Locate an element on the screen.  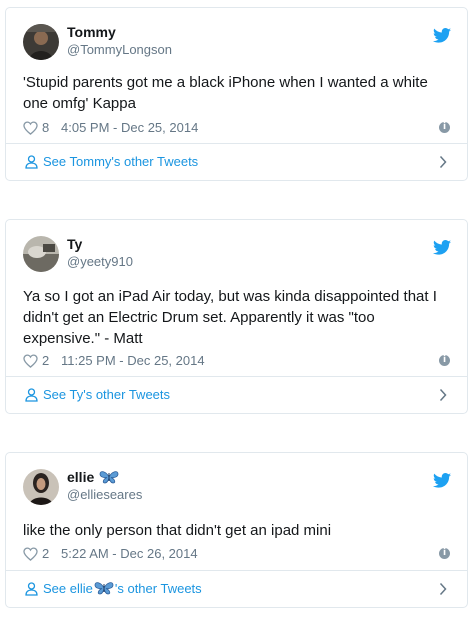
tweet-header: ellie @ellieseares is located at coordinates (238, 489).